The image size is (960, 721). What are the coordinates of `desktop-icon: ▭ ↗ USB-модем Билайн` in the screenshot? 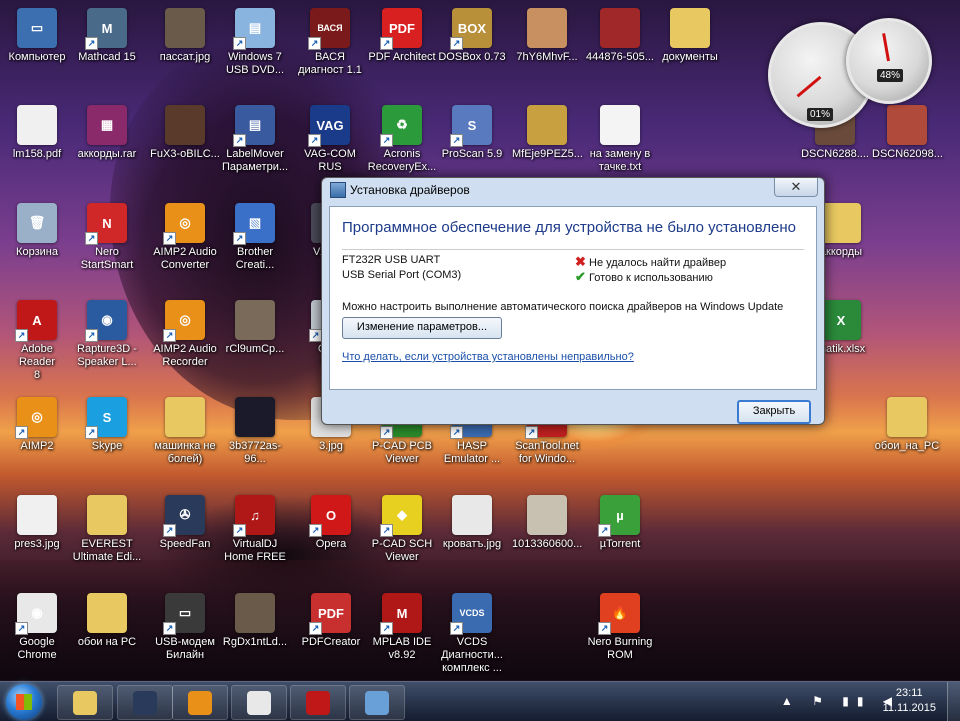 It's located at (185, 627).